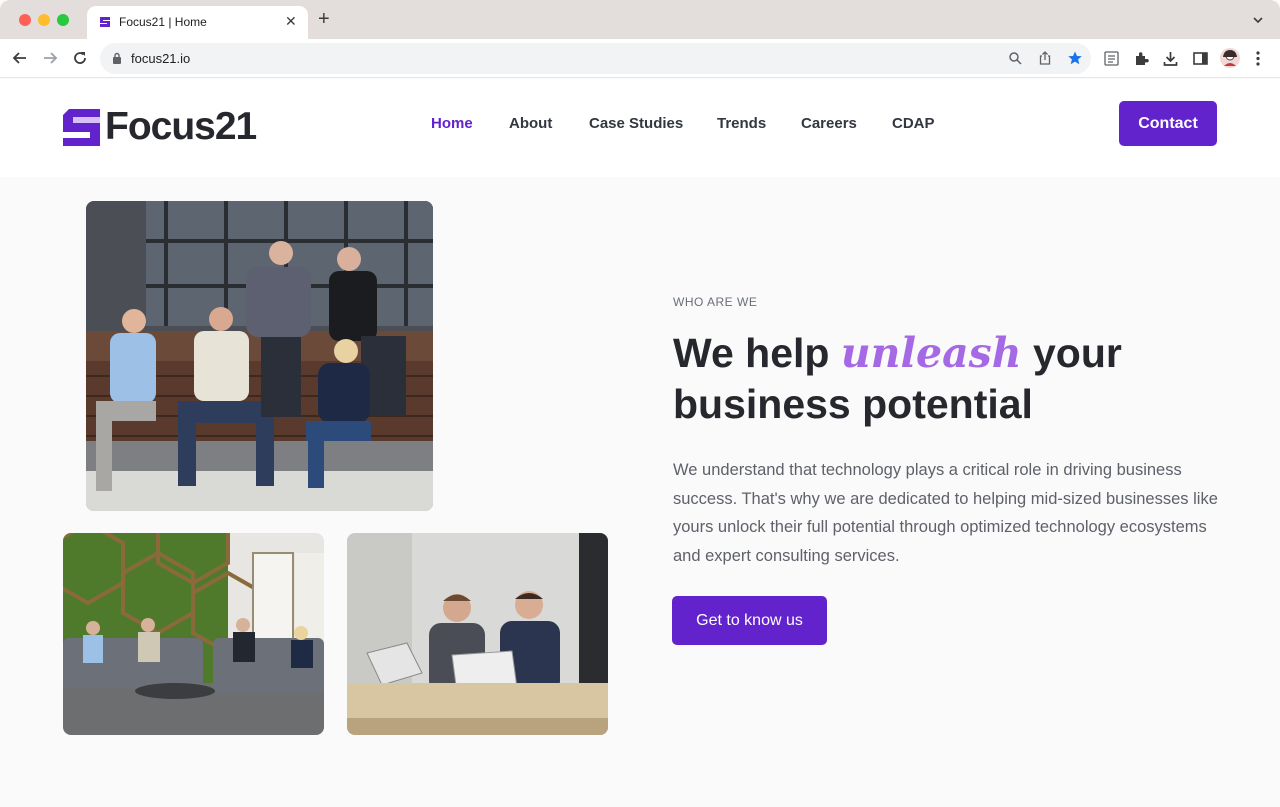 This screenshot has height=807, width=1280. I want to click on team-photo-laptops, so click(477, 634).